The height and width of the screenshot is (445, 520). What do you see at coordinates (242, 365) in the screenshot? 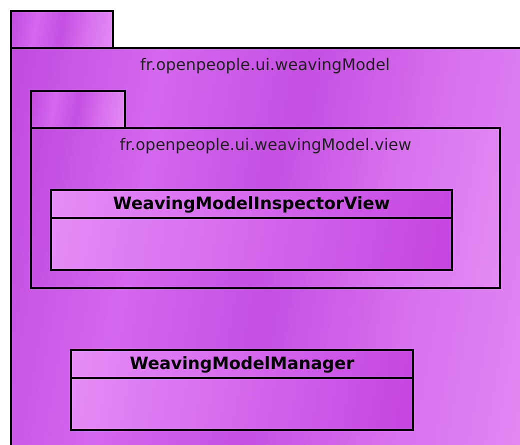
I see `class-name: WeavingModelManager` at bounding box center [242, 365].